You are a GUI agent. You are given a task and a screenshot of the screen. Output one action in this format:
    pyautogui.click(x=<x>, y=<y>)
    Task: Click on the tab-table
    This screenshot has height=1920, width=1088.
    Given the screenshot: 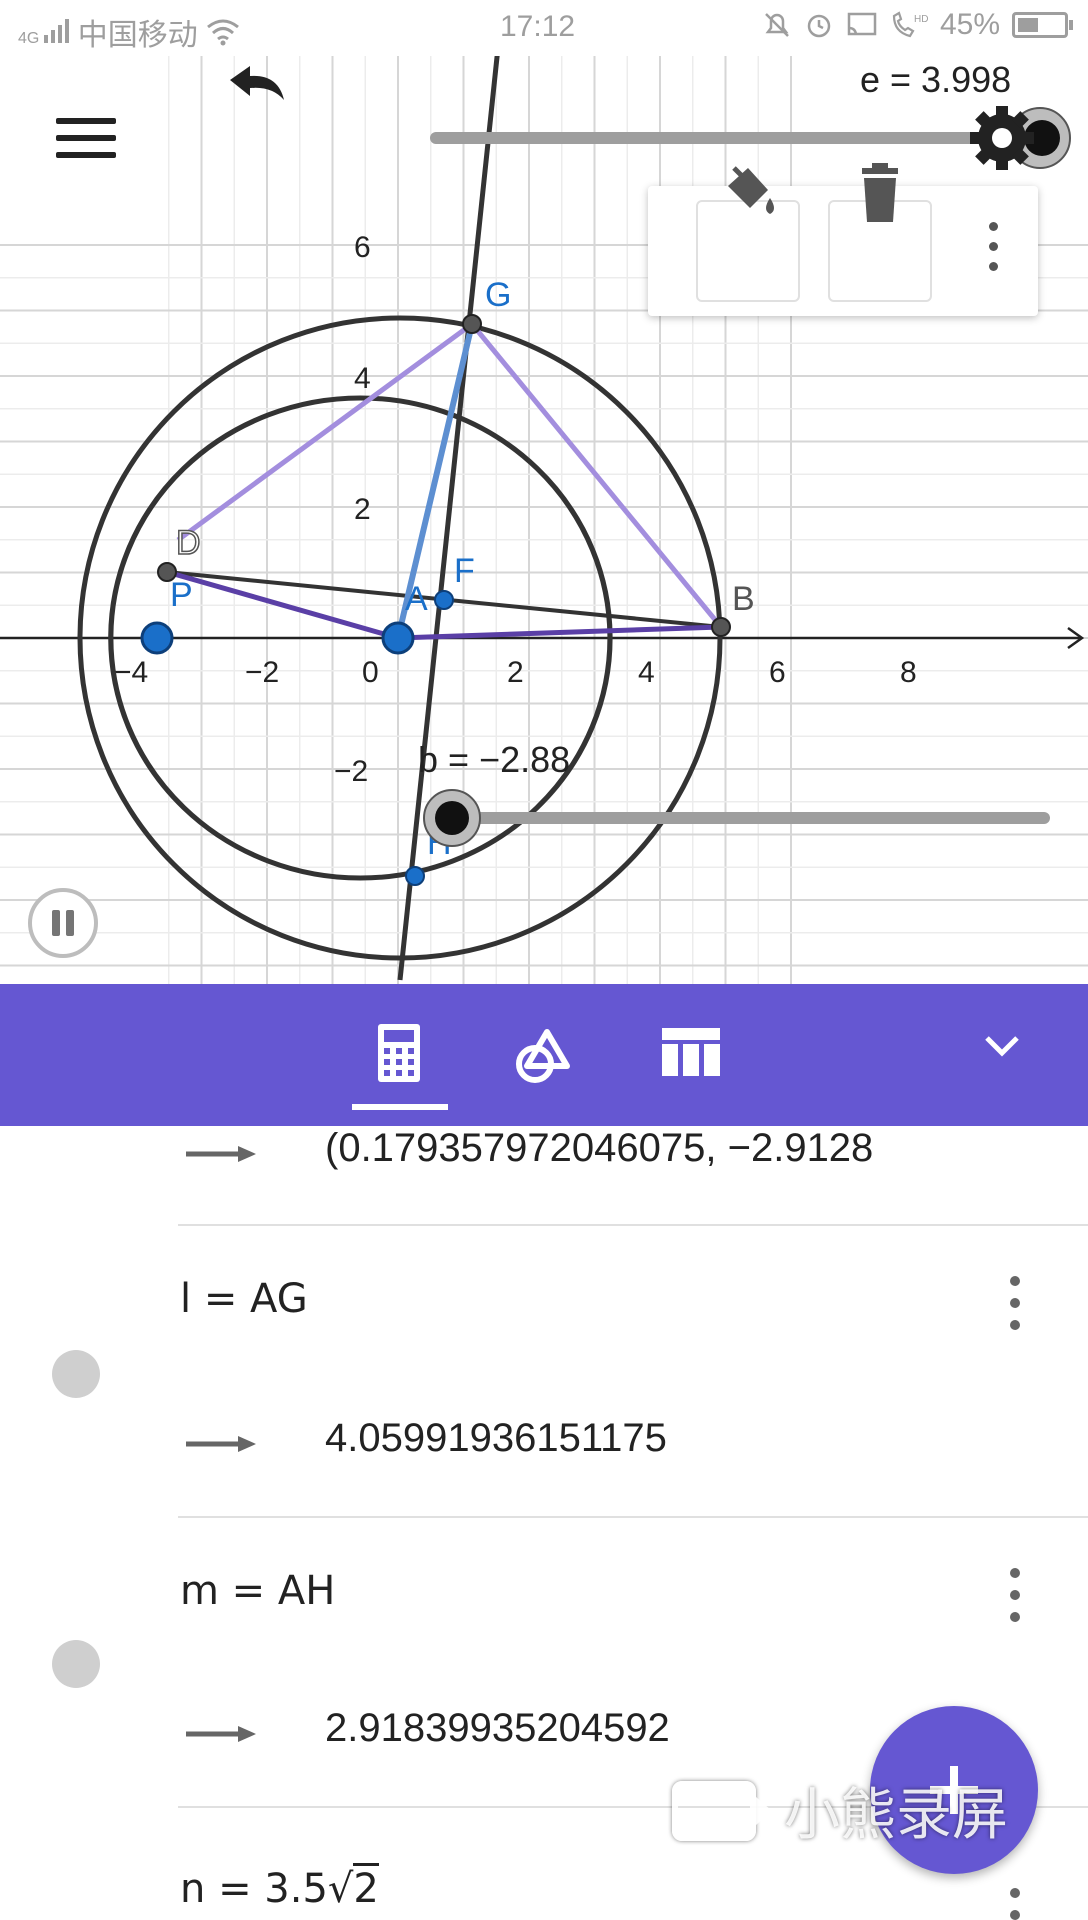 What is the action you would take?
    pyautogui.click(x=690, y=1054)
    